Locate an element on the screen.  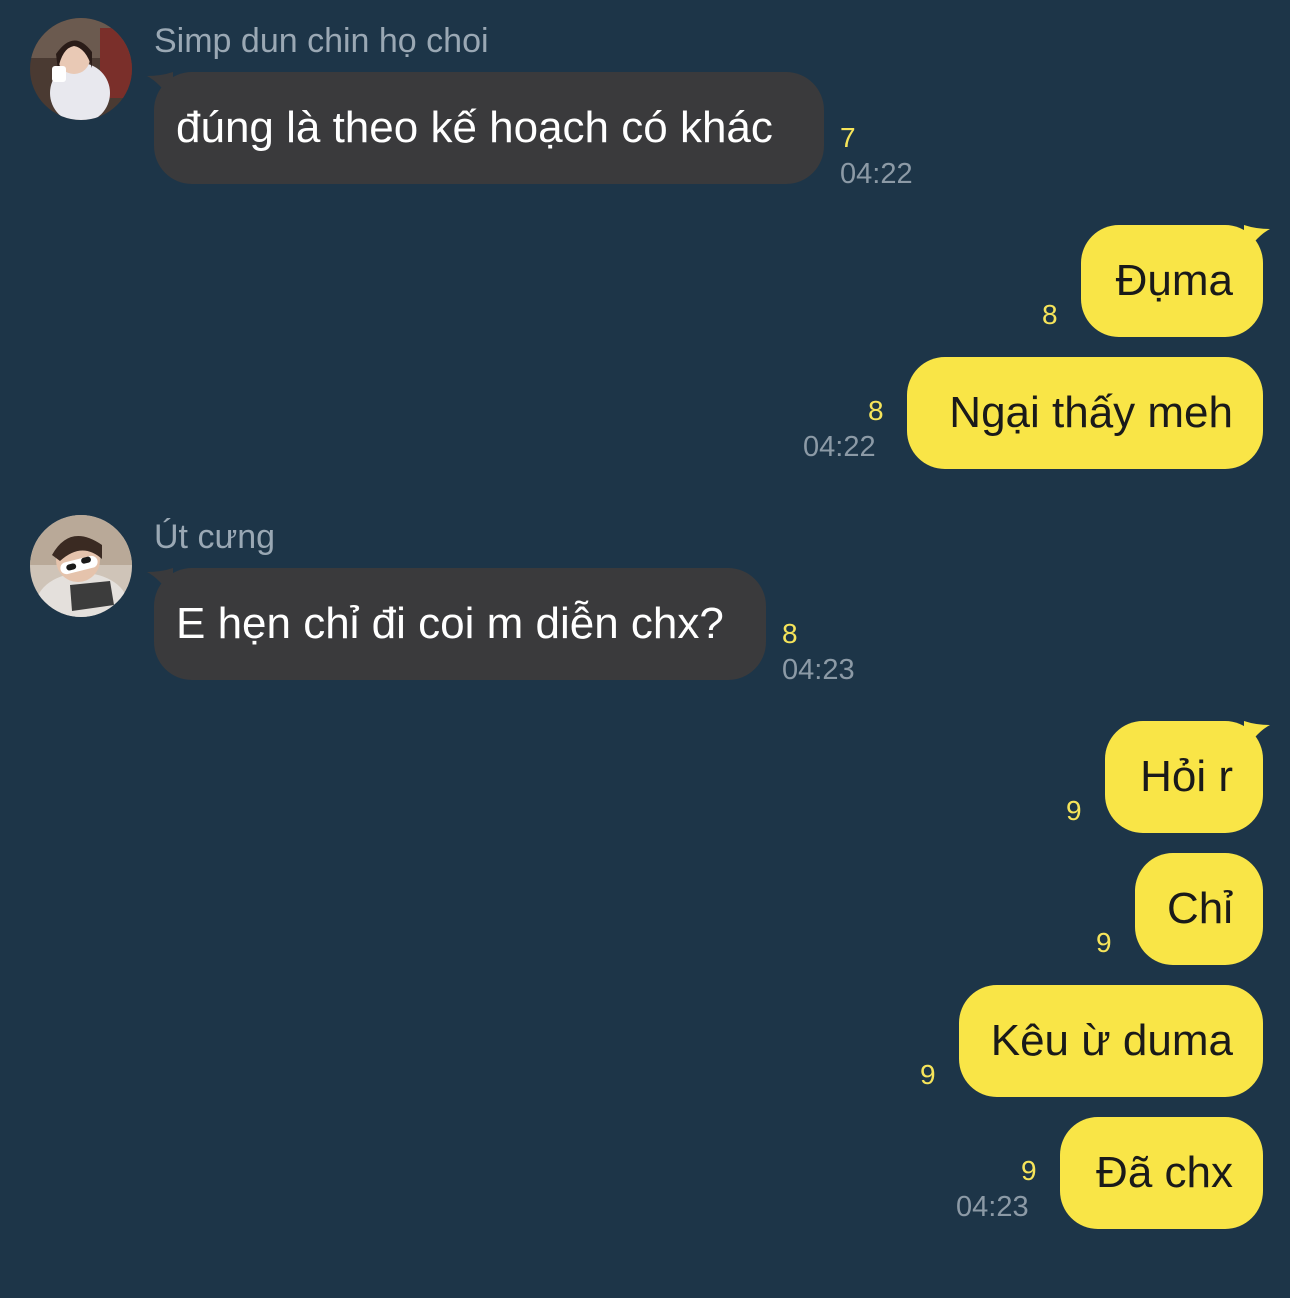
message-bubble: Hỏi r is located at coordinates (1184, 777).